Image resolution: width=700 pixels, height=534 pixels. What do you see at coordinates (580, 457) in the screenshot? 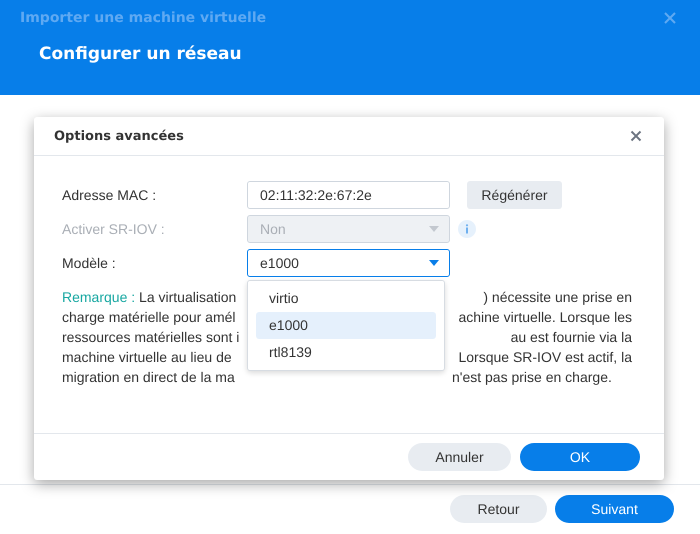
I see `ok-button: OK` at bounding box center [580, 457].